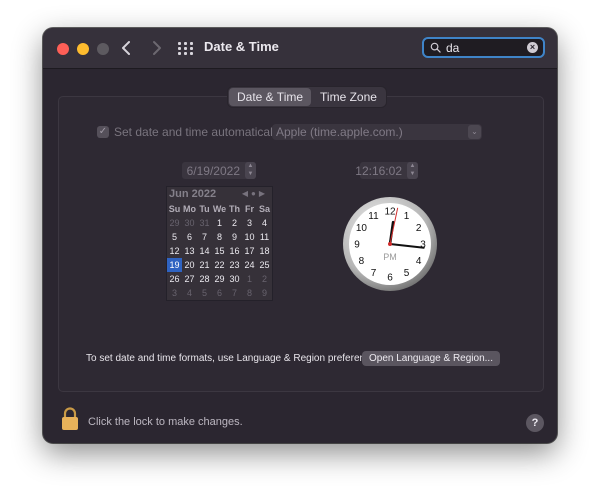 Image resolution: width=600 pixels, height=501 pixels. I want to click on calendar-day: 12, so click(174, 251).